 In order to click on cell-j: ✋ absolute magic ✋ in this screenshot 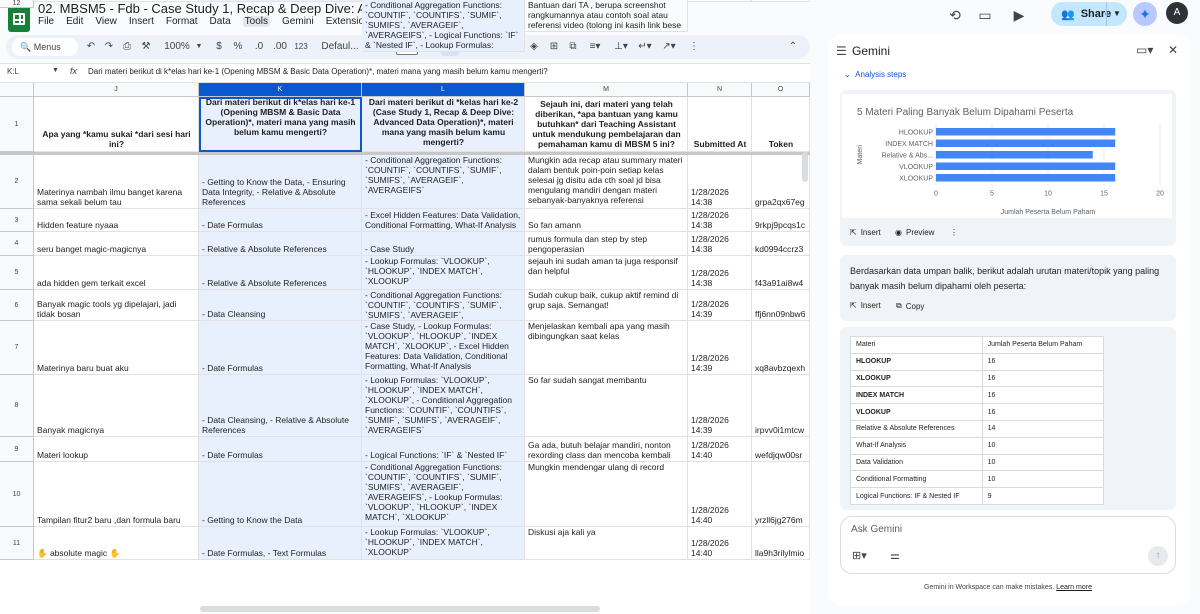, I will do `click(116, 543)`.